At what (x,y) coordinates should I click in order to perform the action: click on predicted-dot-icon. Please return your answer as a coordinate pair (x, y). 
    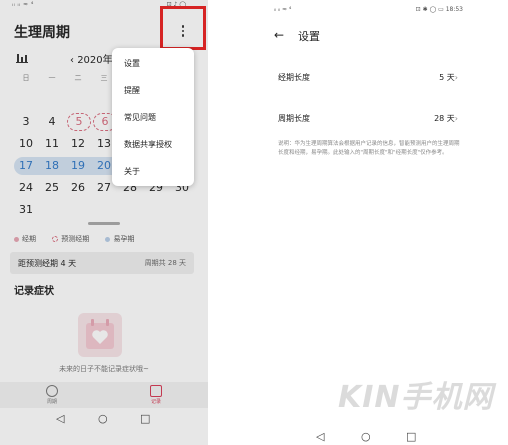
    Looking at the image, I should click on (55, 239).